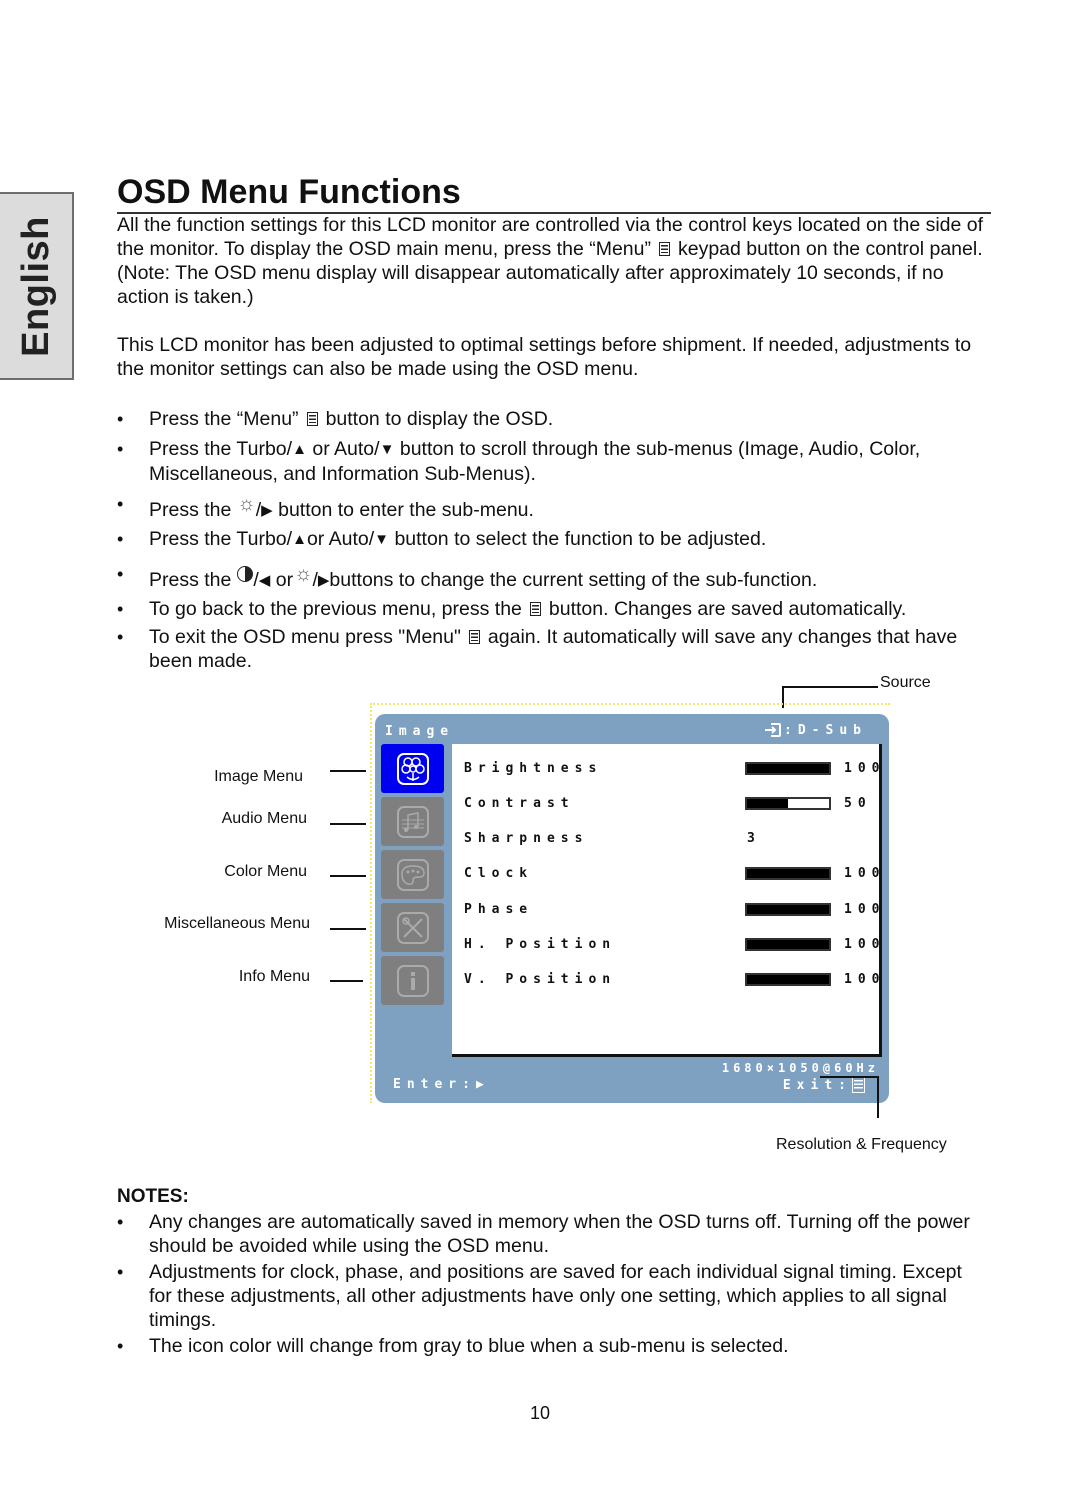 Image resolution: width=1080 pixels, height=1512 pixels. What do you see at coordinates (671, 909) in the screenshot?
I see `osd-setting-row: Phase 100` at bounding box center [671, 909].